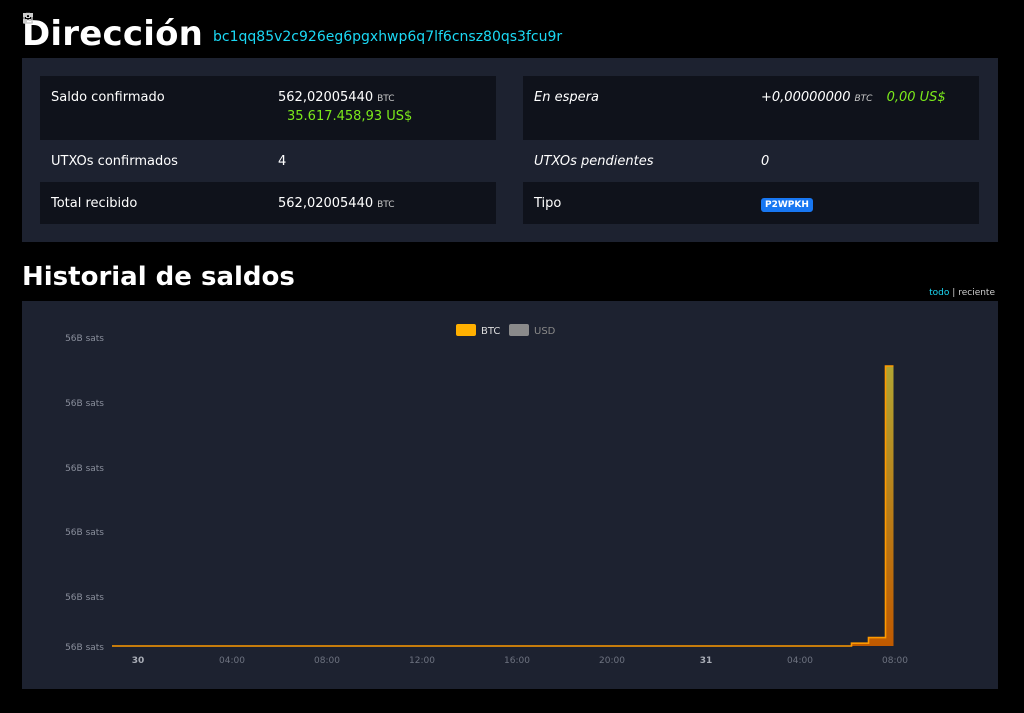 The image size is (1024, 713). Describe the element at coordinates (326, 203) in the screenshot. I see `total-received-btc: 562,02005440` at that location.